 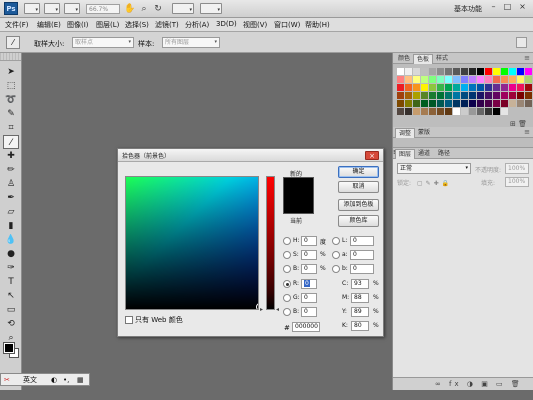 I want to click on blend-mode-select: 正常 ▾, so click(x=434, y=168).